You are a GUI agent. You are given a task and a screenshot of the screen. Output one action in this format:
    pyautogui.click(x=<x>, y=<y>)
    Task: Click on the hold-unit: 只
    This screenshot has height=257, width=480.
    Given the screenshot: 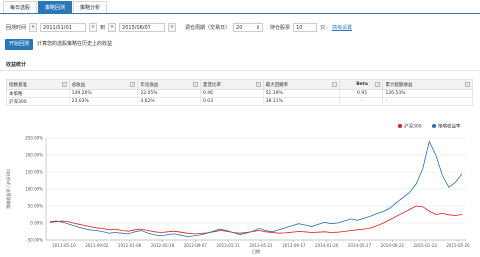 What is the action you would take?
    pyautogui.click(x=323, y=28)
    